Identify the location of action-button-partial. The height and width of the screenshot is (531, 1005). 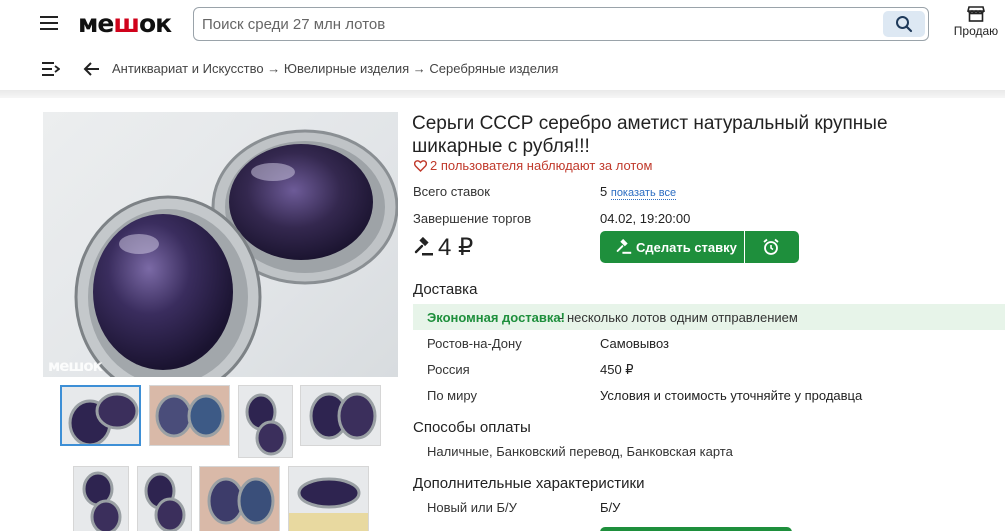
(696, 529).